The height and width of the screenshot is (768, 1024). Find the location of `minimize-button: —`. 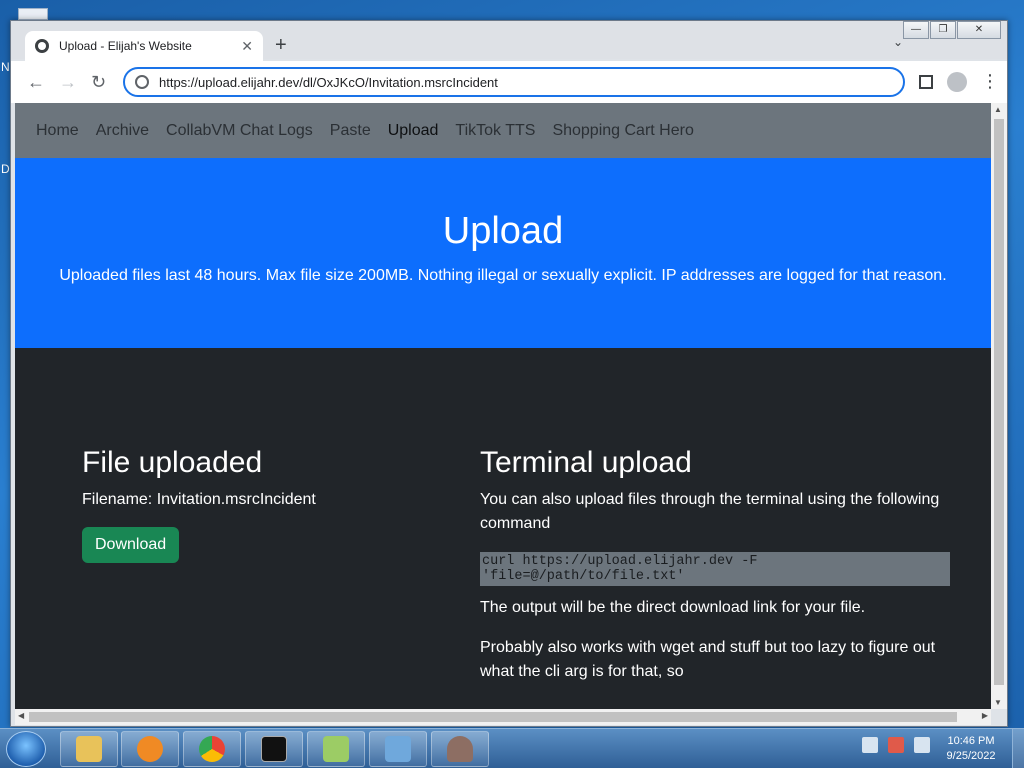

minimize-button: — is located at coordinates (916, 30).